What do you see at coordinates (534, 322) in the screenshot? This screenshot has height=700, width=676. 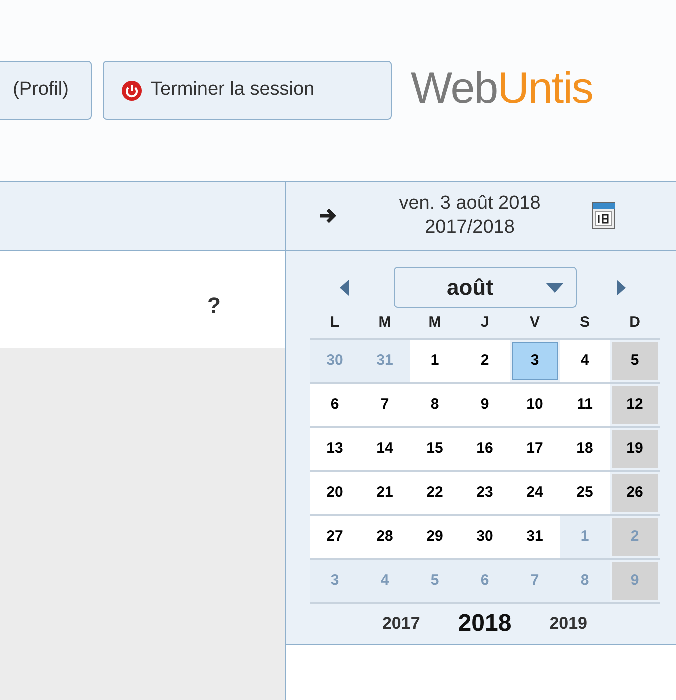 I see `weekday-header: V` at bounding box center [534, 322].